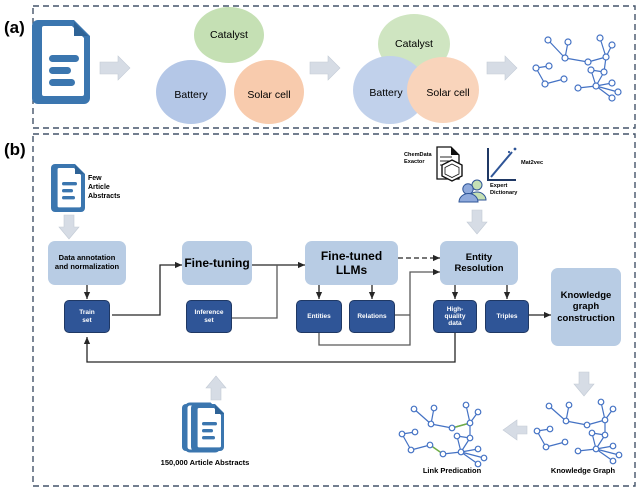 Image resolution: width=640 pixels, height=500 pixels. Describe the element at coordinates (69, 227) in the screenshot. I see `grey-arrow-doc-to-annotation` at that location.